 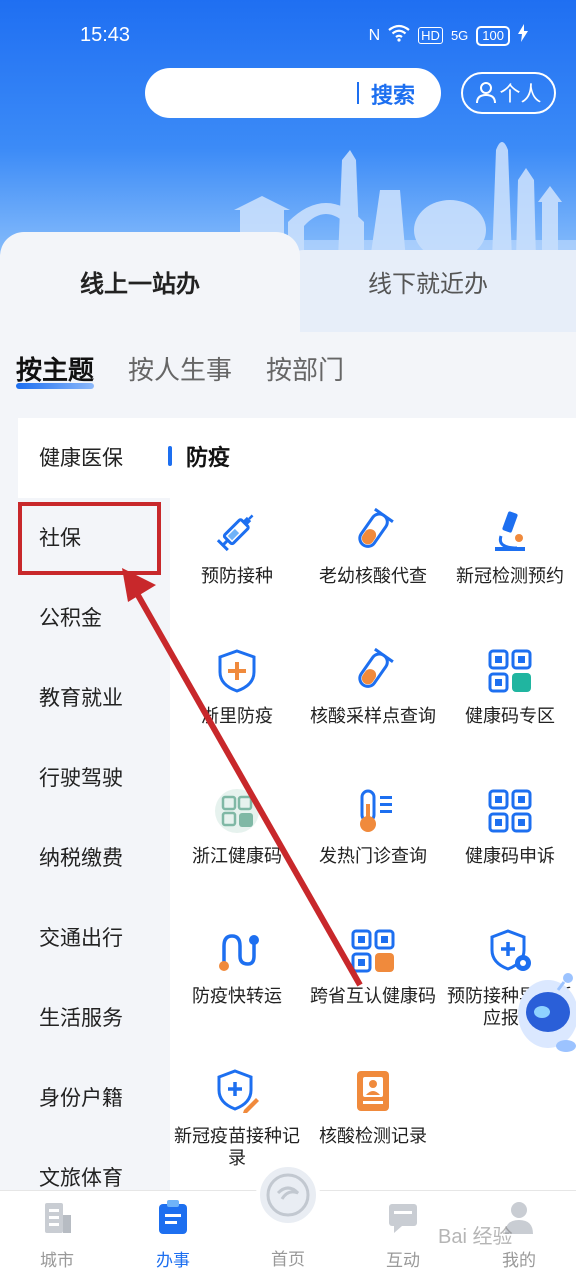 I want to click on service-label: 健康码申诉, so click(x=510, y=856).